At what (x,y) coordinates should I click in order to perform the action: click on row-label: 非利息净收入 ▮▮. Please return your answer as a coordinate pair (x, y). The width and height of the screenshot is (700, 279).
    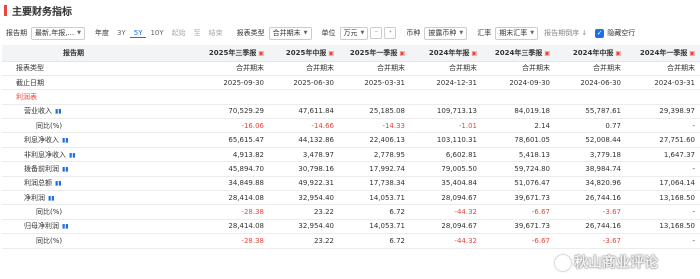
    Looking at the image, I should click on (76, 155).